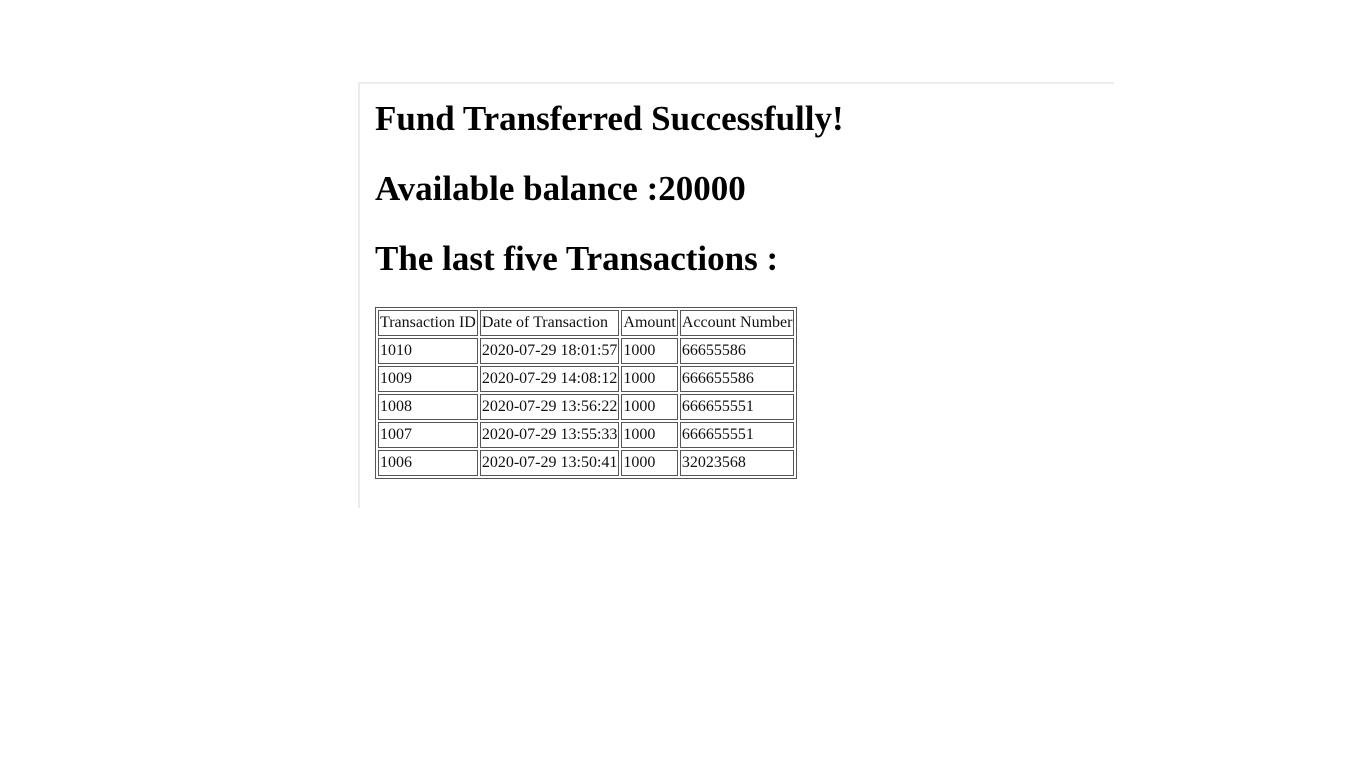 The image size is (1366, 768). What do you see at coordinates (517, 188) in the screenshot?
I see `balance-label: Available balance :` at bounding box center [517, 188].